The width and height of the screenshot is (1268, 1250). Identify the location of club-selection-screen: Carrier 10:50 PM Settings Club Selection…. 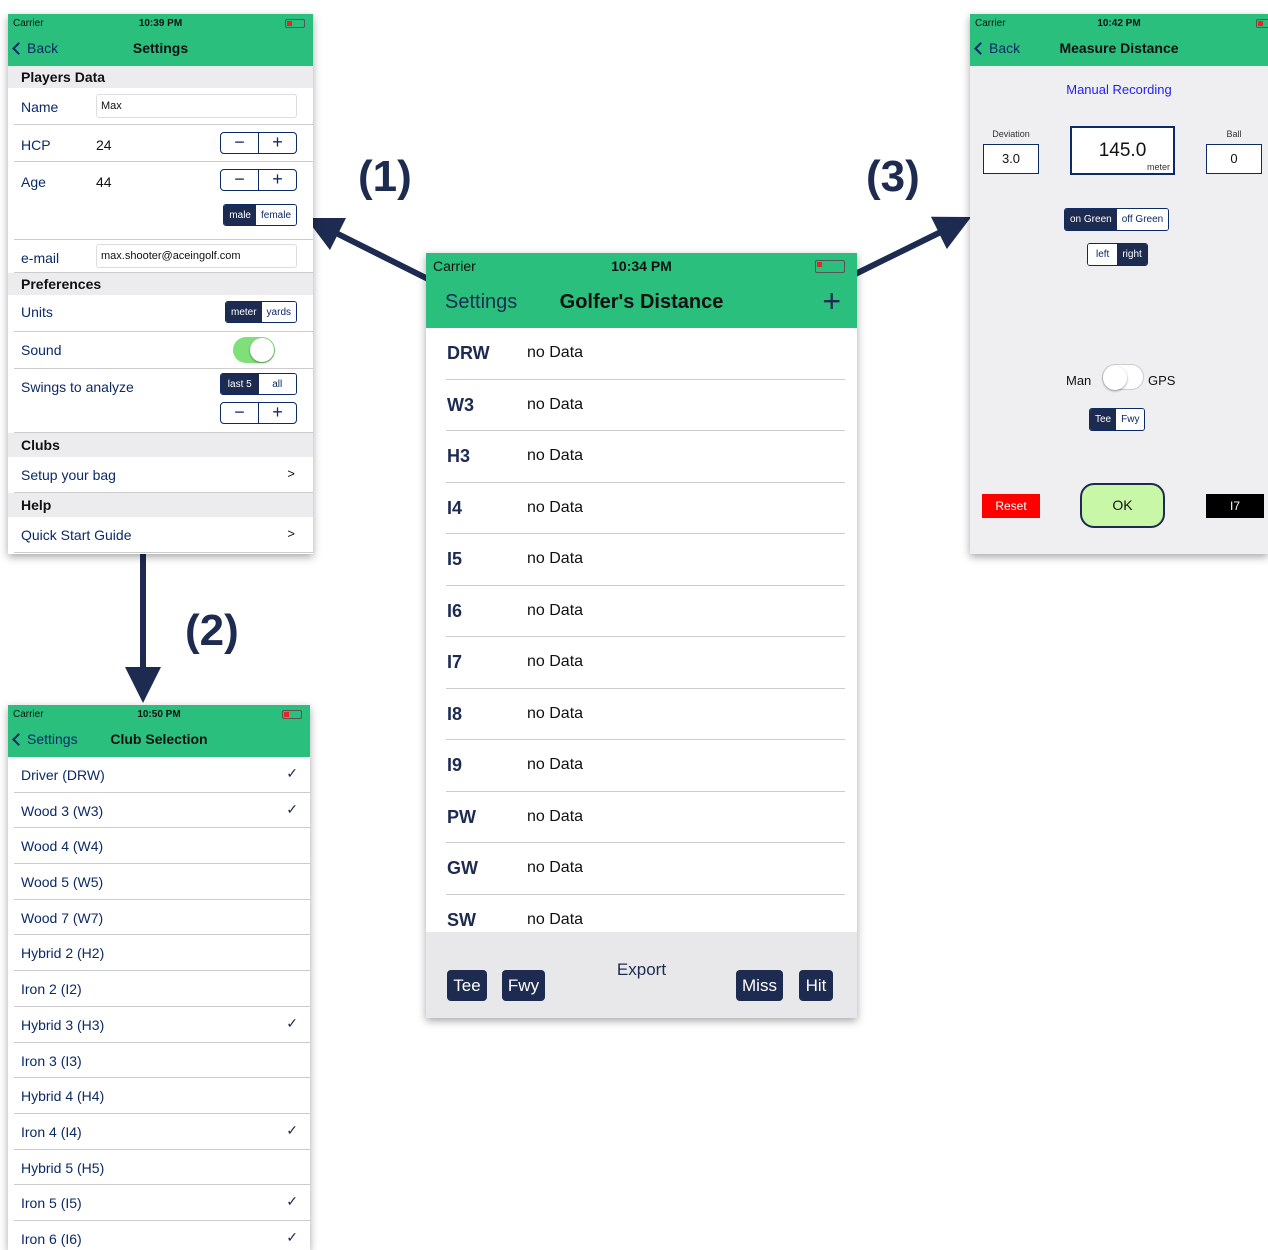
(159, 977).